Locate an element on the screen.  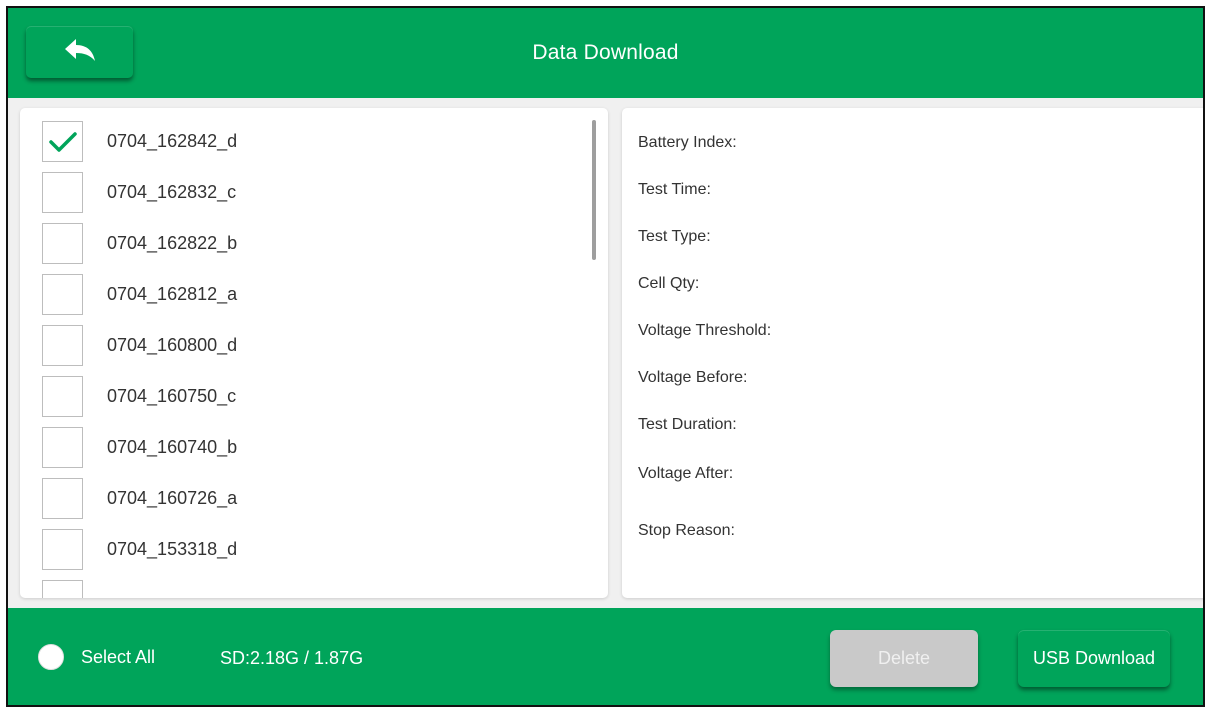
test-type-label: Test Type: is located at coordinates (674, 236).